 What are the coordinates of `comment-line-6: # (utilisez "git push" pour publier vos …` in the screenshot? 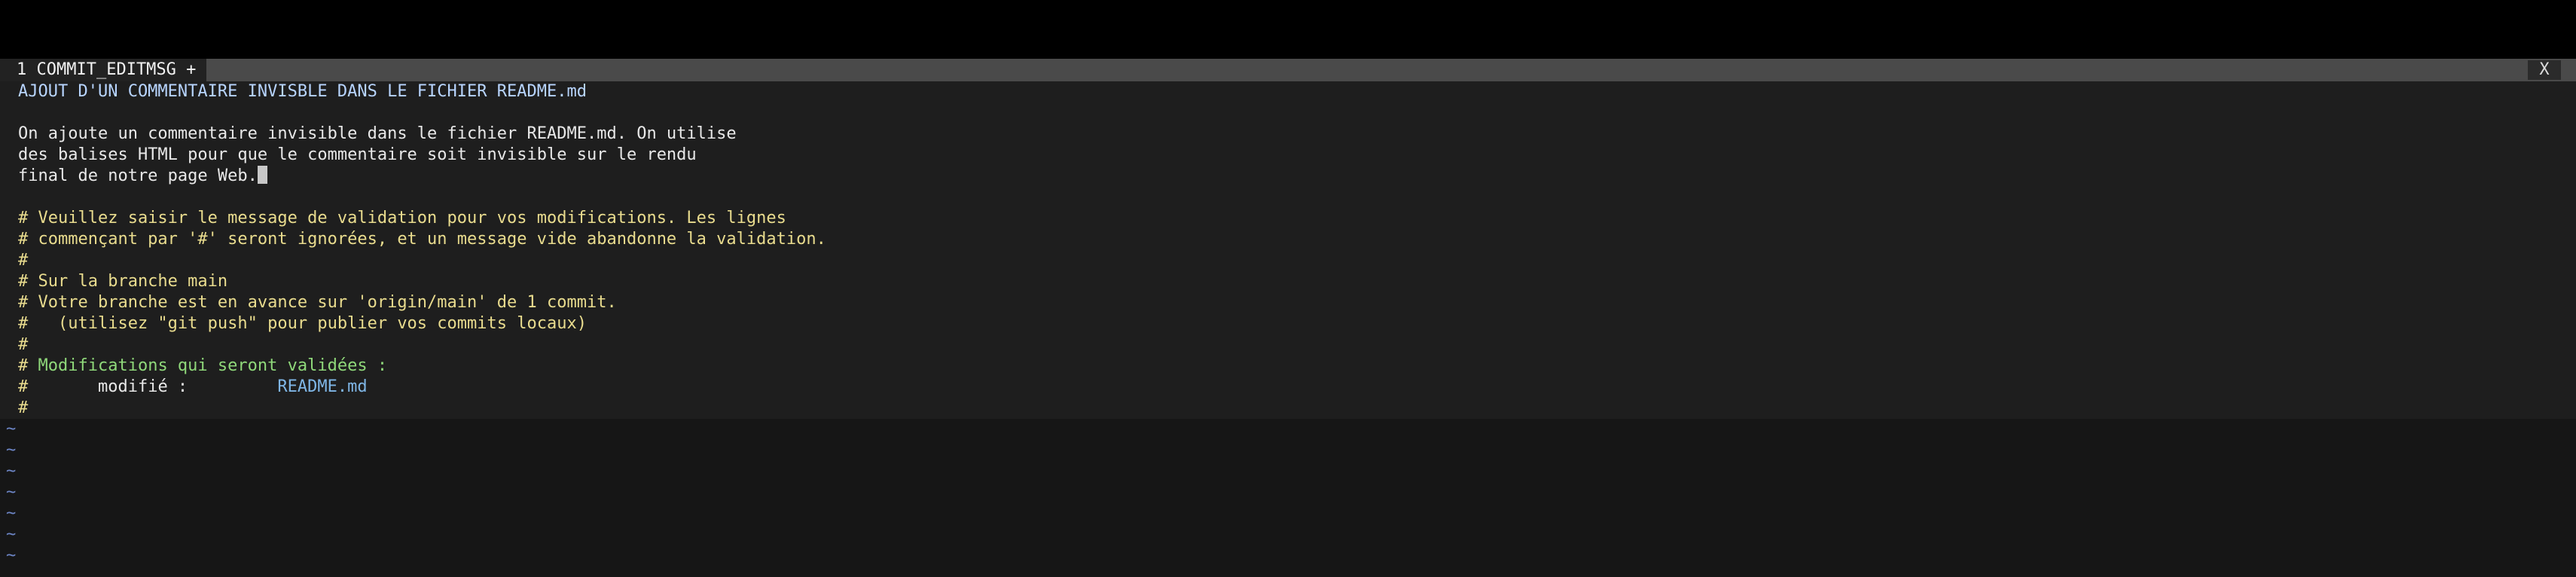 It's located at (303, 323).